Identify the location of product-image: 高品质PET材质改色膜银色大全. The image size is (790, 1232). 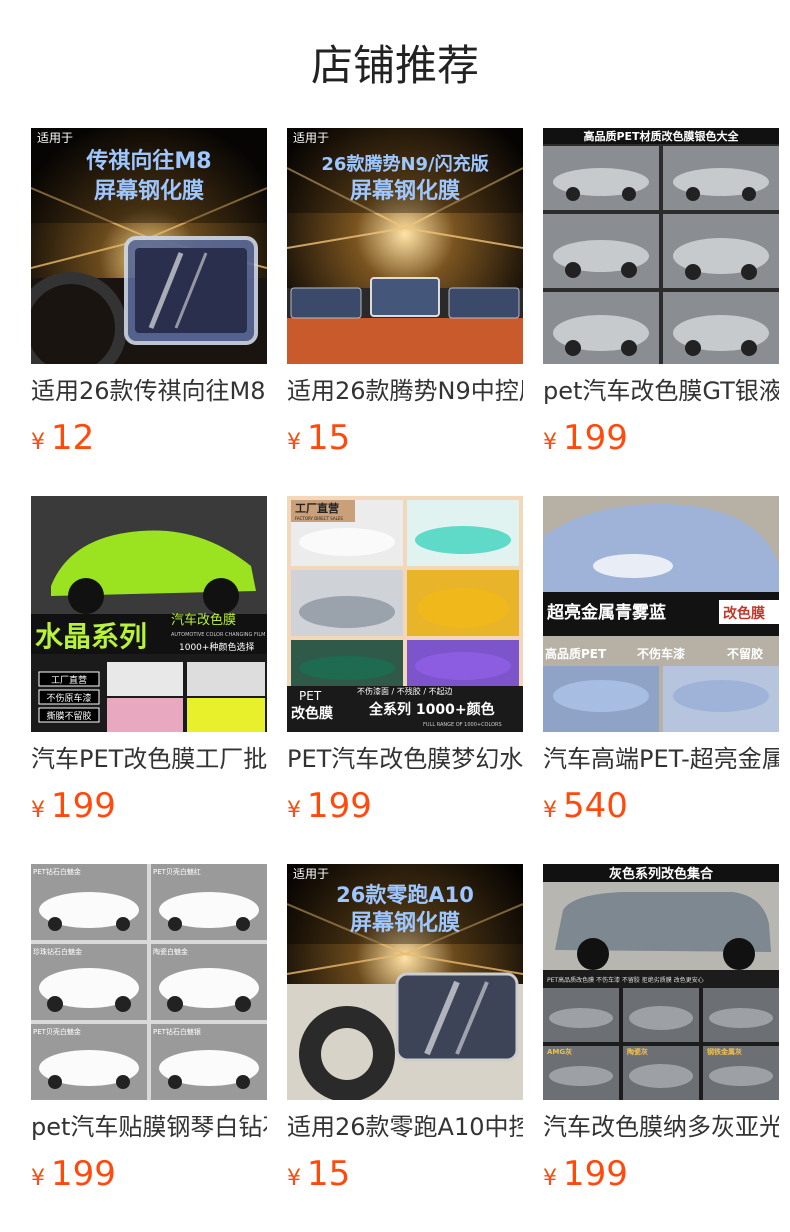
(661, 246).